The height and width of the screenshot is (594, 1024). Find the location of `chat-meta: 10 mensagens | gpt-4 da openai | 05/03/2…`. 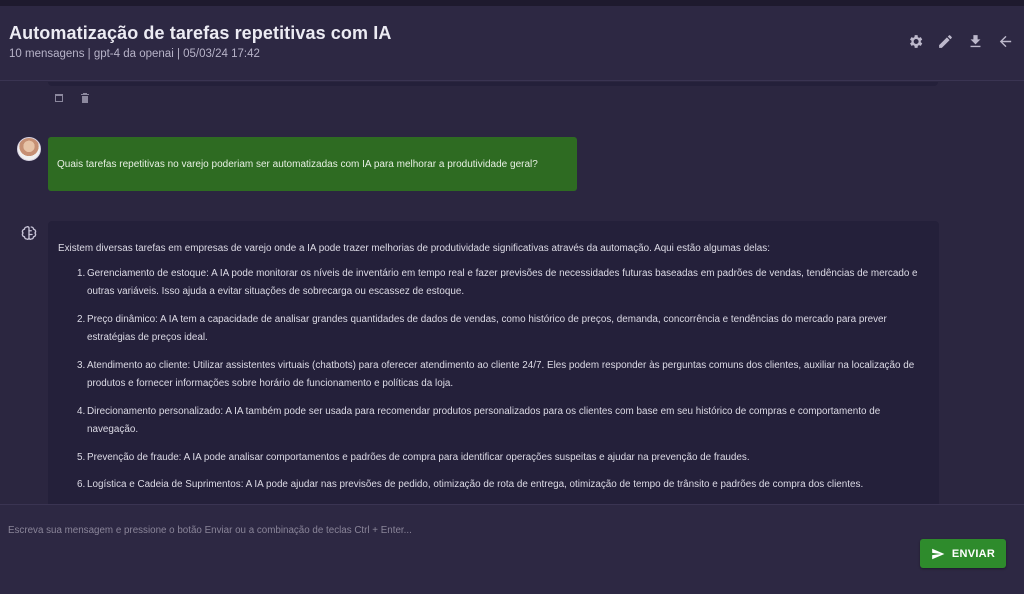

chat-meta: 10 mensagens | gpt-4 da openai | 05/03/2… is located at coordinates (134, 54).